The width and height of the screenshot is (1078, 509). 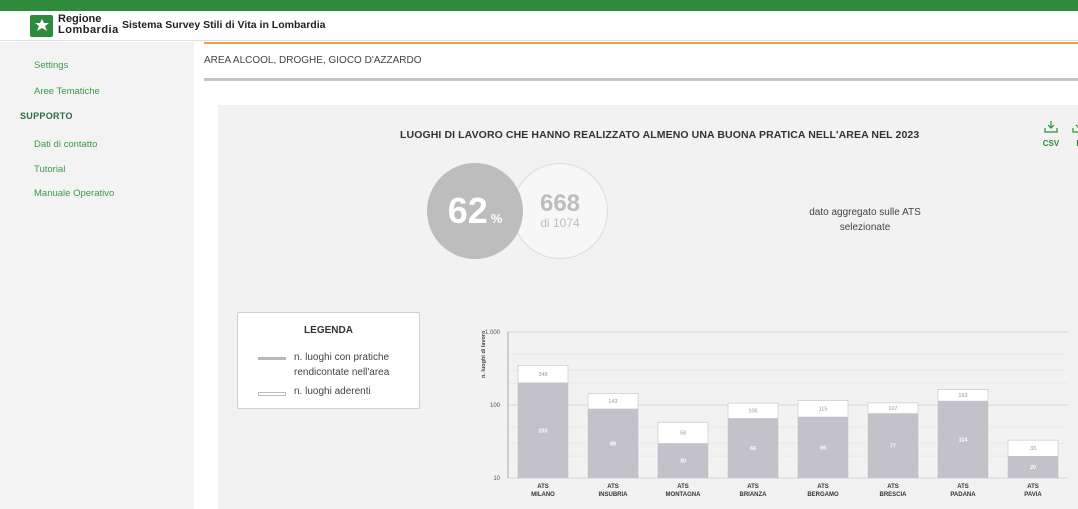 What do you see at coordinates (893, 447) in the screenshot?
I see `data-label-pratiche: 77` at bounding box center [893, 447].